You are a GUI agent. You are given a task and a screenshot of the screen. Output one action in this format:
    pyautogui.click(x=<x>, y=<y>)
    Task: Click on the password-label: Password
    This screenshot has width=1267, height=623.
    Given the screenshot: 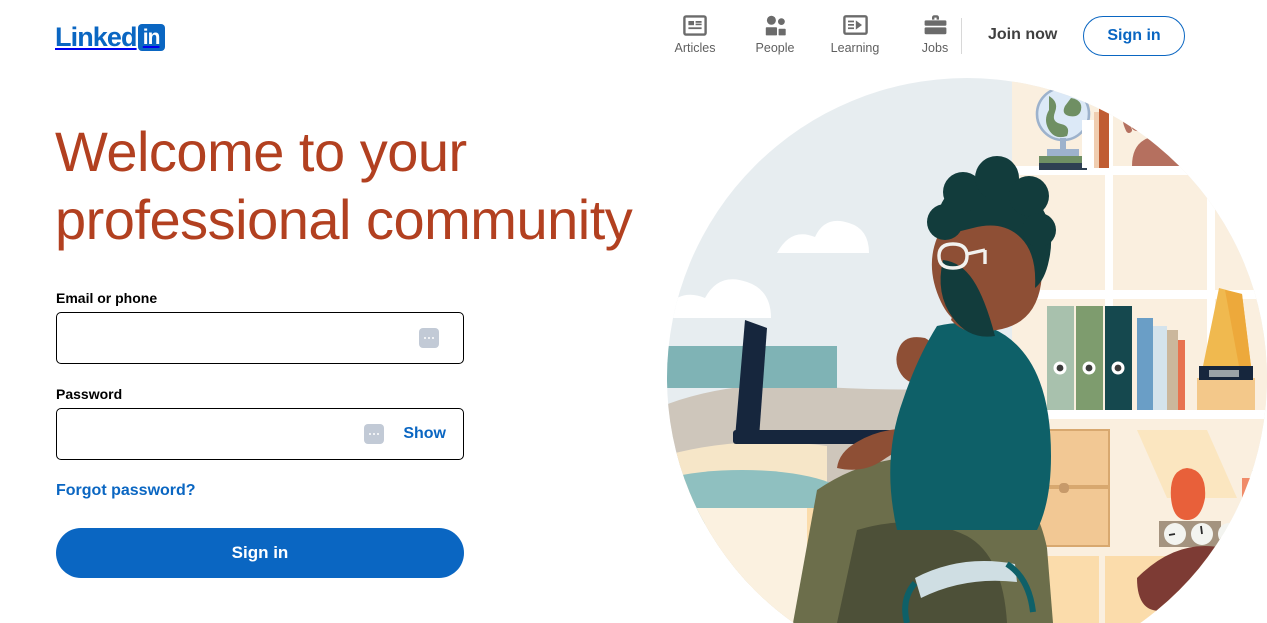 What is the action you would take?
    pyautogui.click(x=89, y=394)
    